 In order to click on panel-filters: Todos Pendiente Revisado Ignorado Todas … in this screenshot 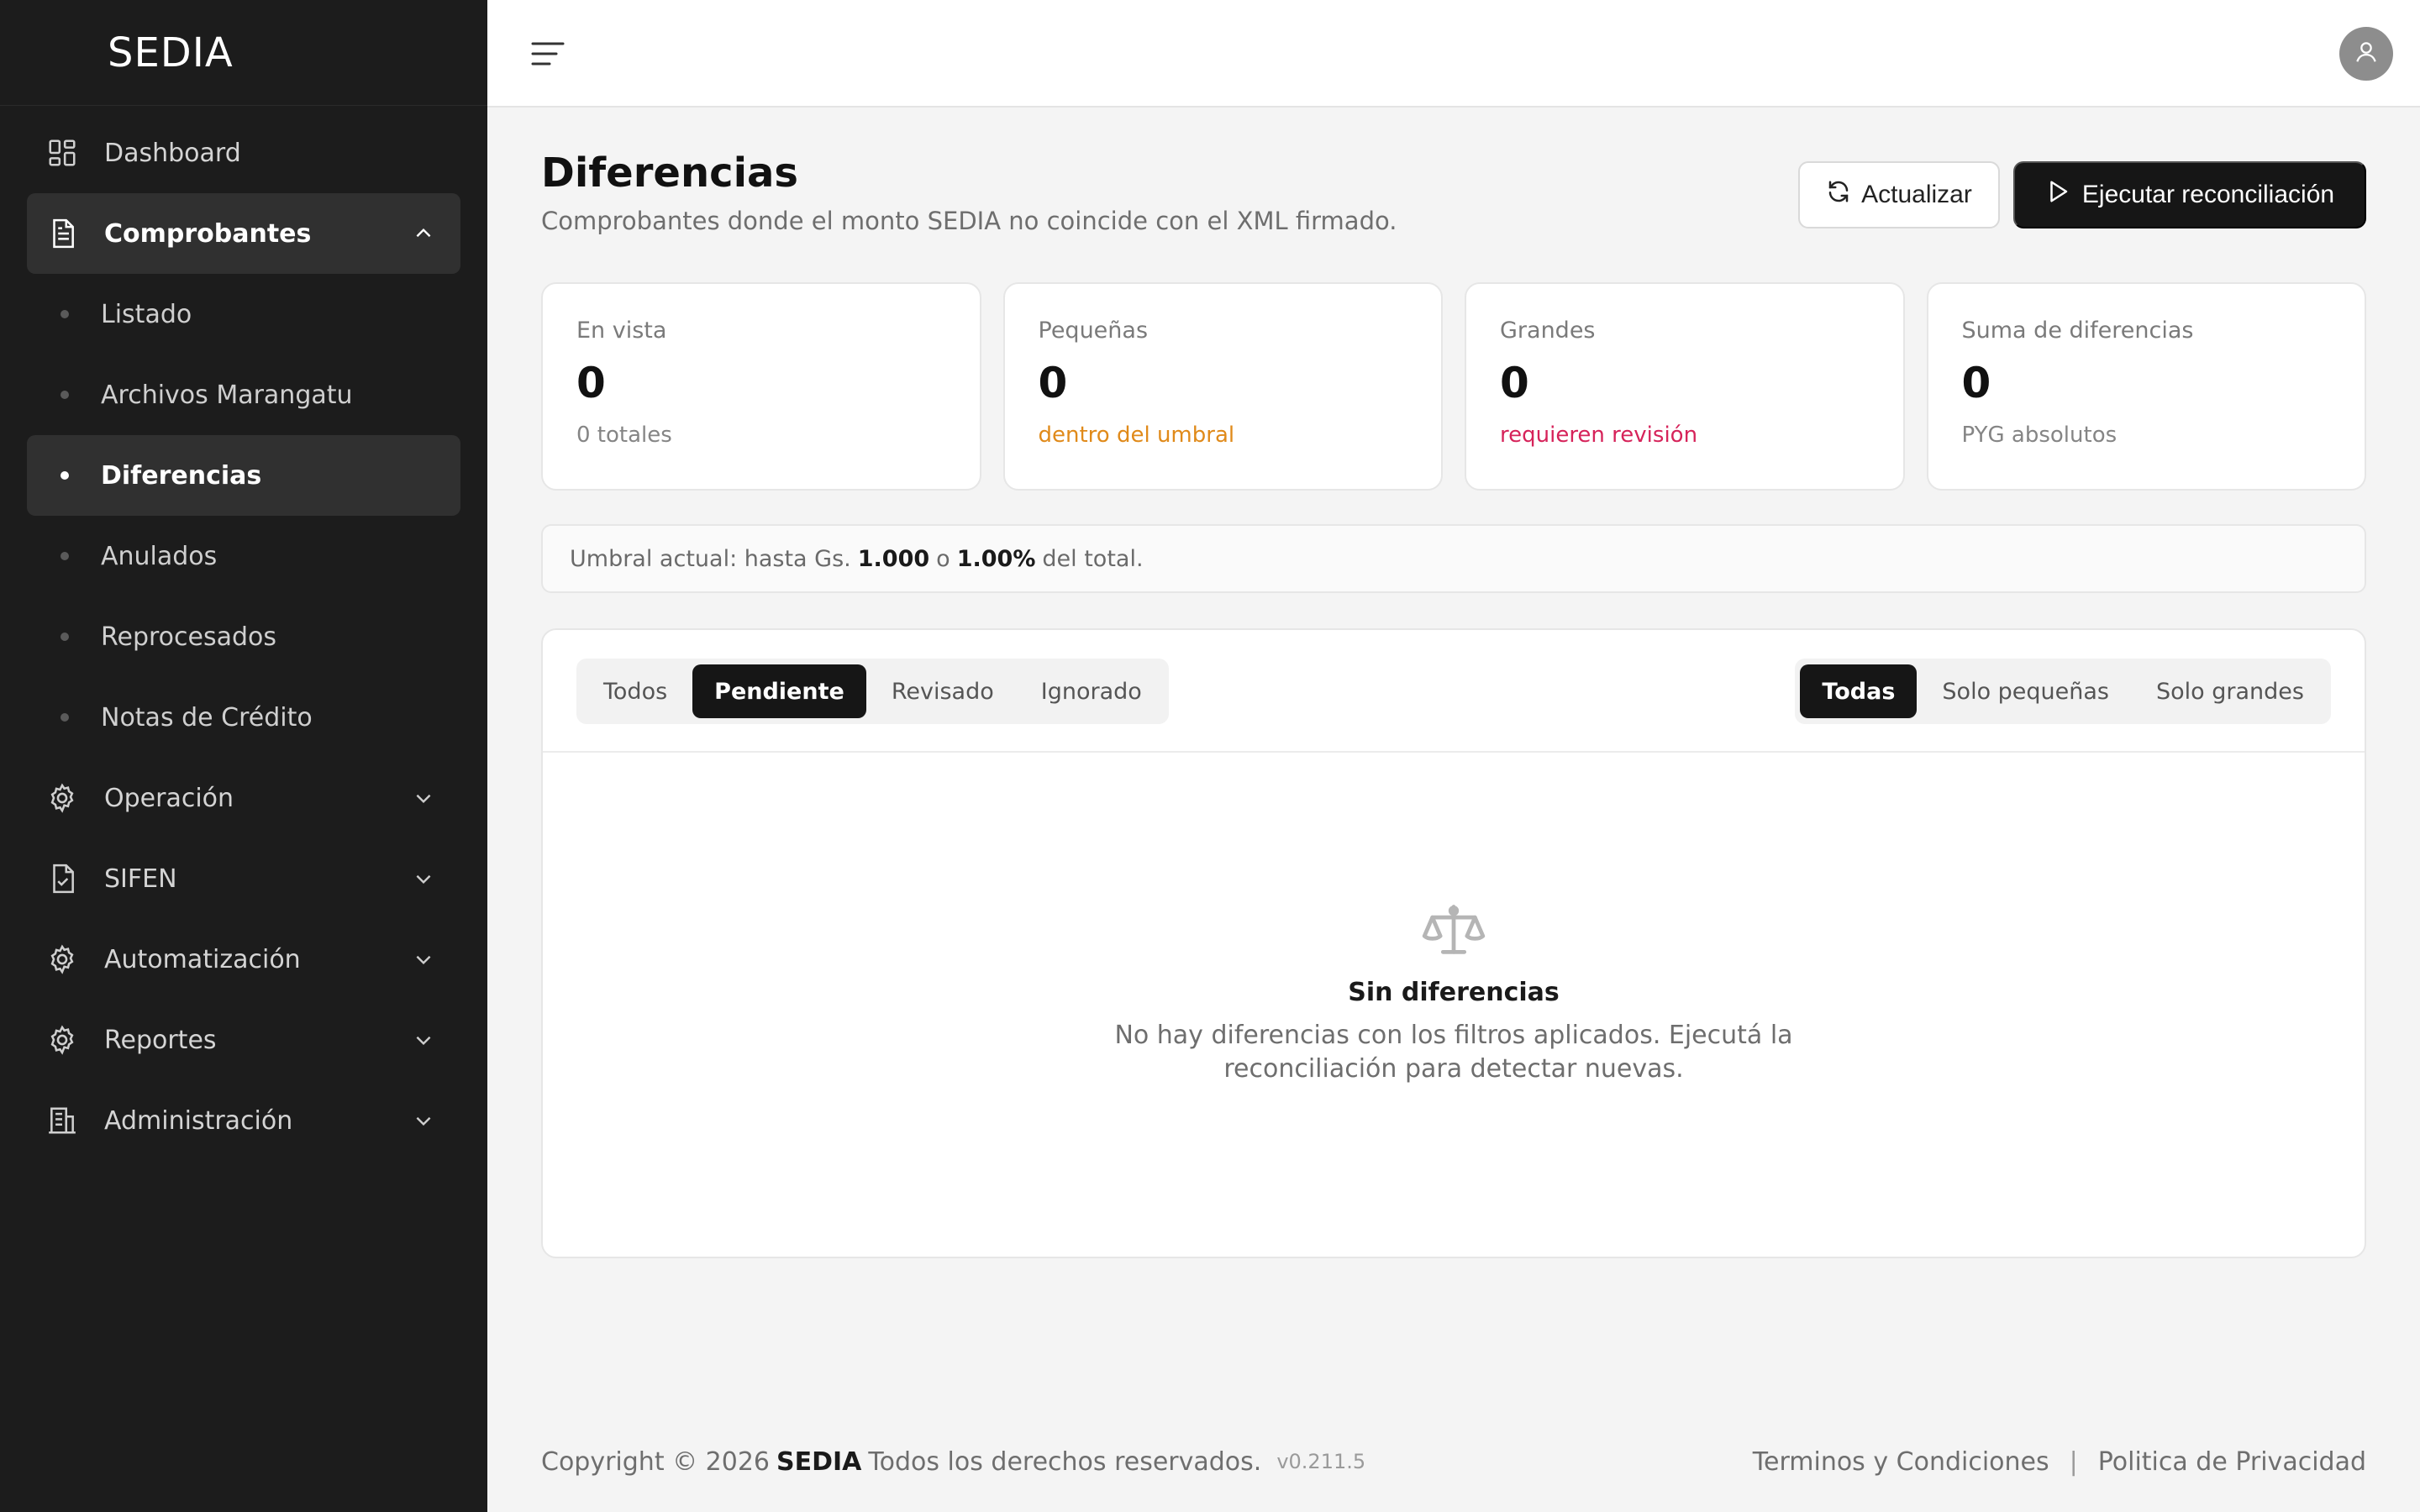, I will do `click(1454, 691)`.